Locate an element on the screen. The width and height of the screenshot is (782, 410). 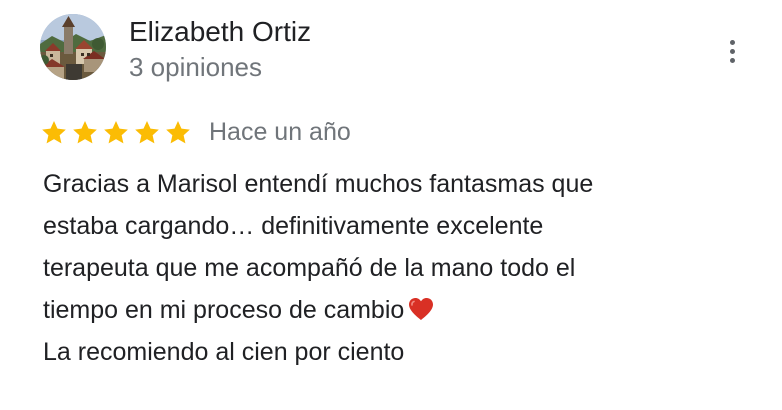
review-text-line-with-emoji: tiempo en mi proceso de cambio is located at coordinates (403, 310).